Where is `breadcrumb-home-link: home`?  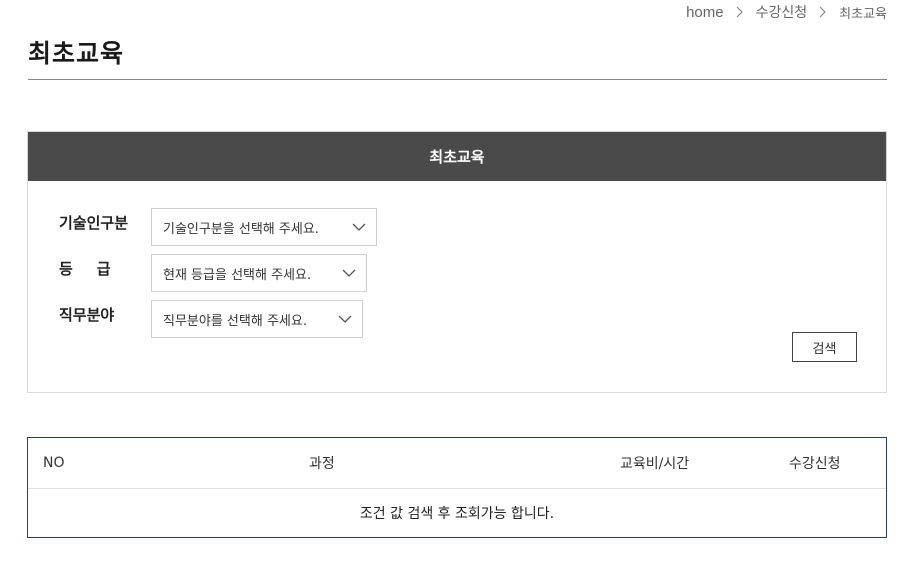
breadcrumb-home-link: home is located at coordinates (705, 12).